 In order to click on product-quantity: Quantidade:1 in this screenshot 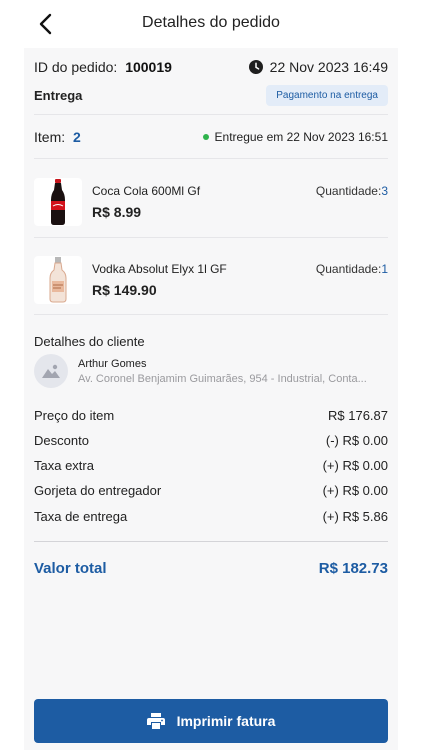, I will do `click(352, 269)`.